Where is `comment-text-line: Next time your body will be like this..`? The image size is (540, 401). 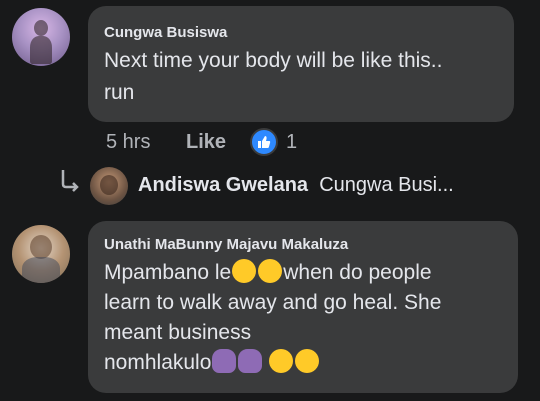 comment-text-line: Next time your body will be like this.. is located at coordinates (273, 60).